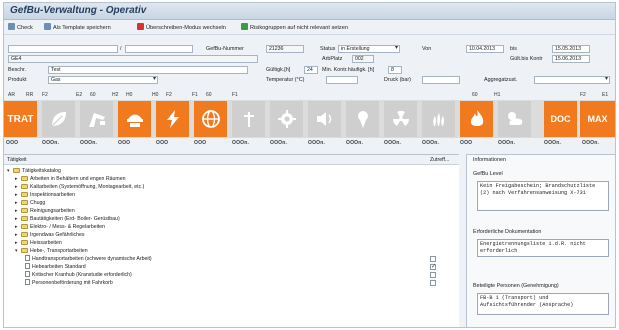 This screenshot has height=330, width=619. Describe the element at coordinates (513, 49) in the screenshot. I see `bis-label: bis` at that location.